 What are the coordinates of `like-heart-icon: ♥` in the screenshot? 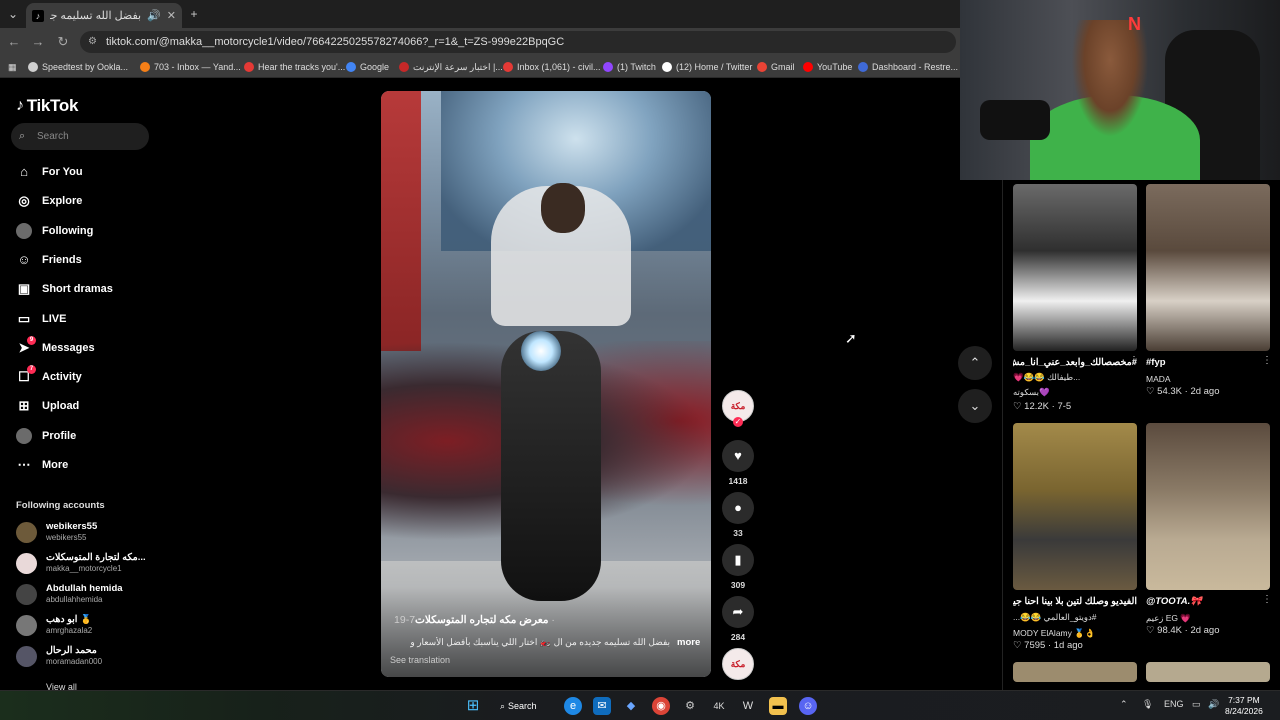 It's located at (738, 456).